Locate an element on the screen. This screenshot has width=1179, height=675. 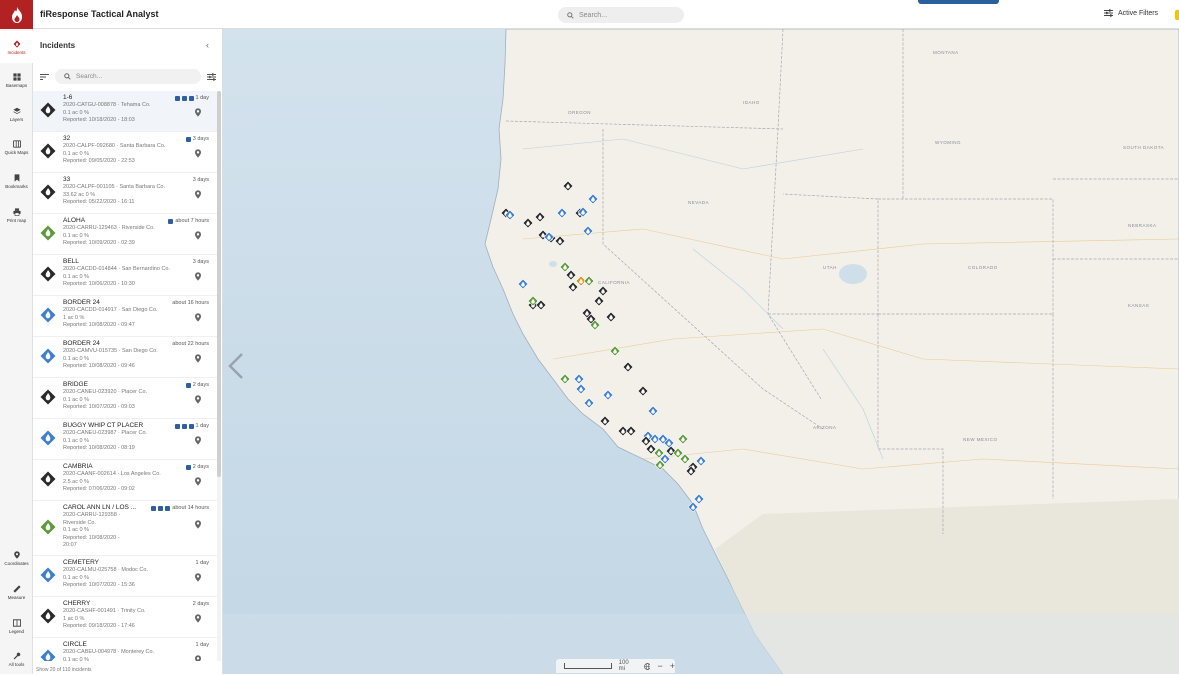
incident-detail-line: 2020-CABEU-004978 · Monterey Co. is located at coordinates (109, 652).